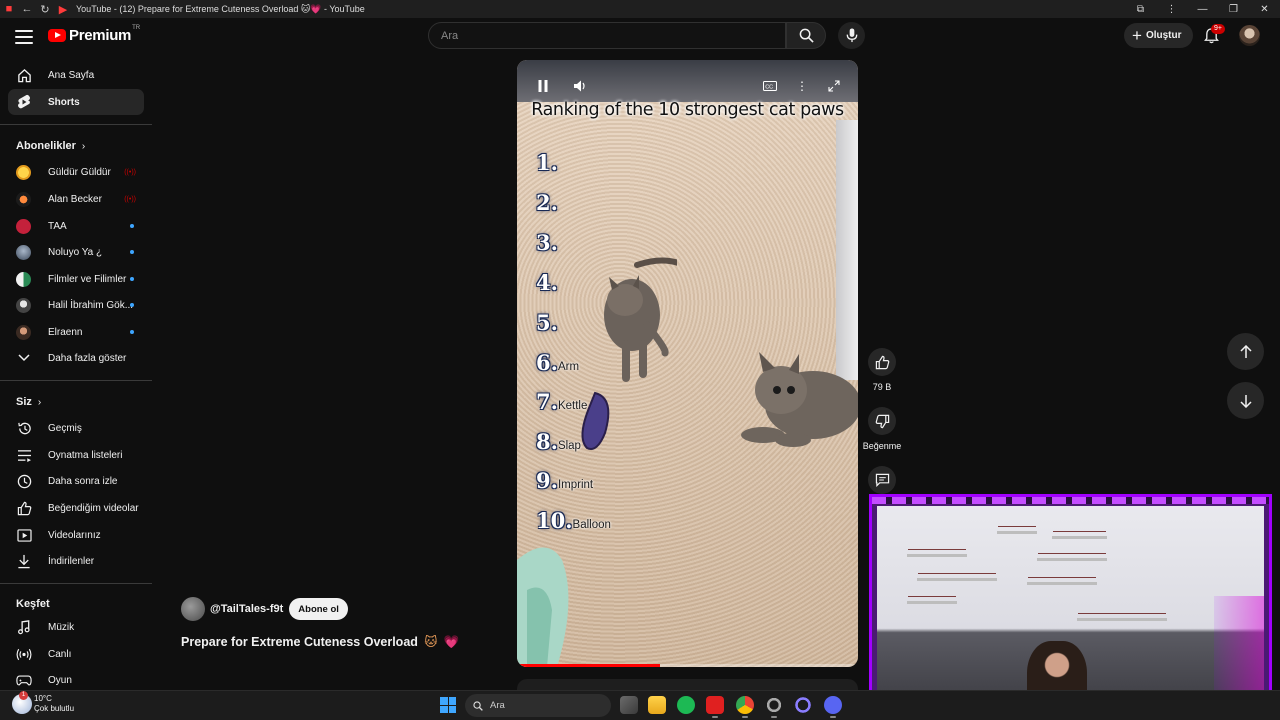  I want to click on sidebar-item-shorts: Shorts, so click(76, 102).